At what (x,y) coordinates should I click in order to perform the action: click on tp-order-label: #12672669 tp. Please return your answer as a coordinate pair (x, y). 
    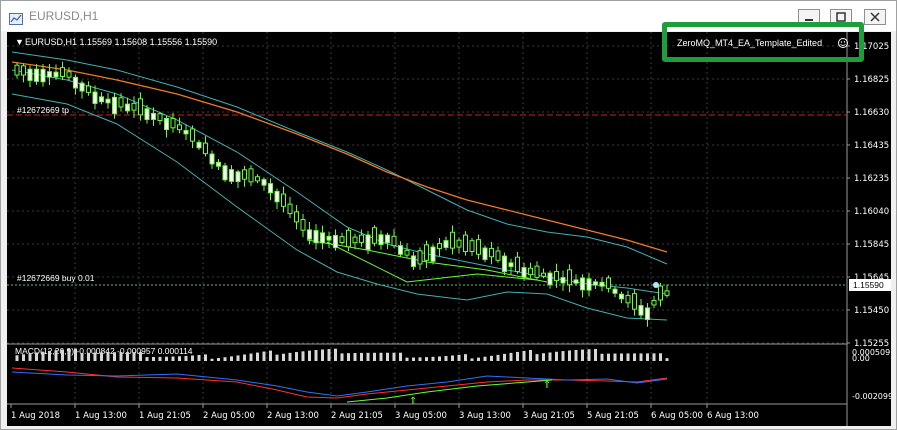
    Looking at the image, I should click on (43, 110).